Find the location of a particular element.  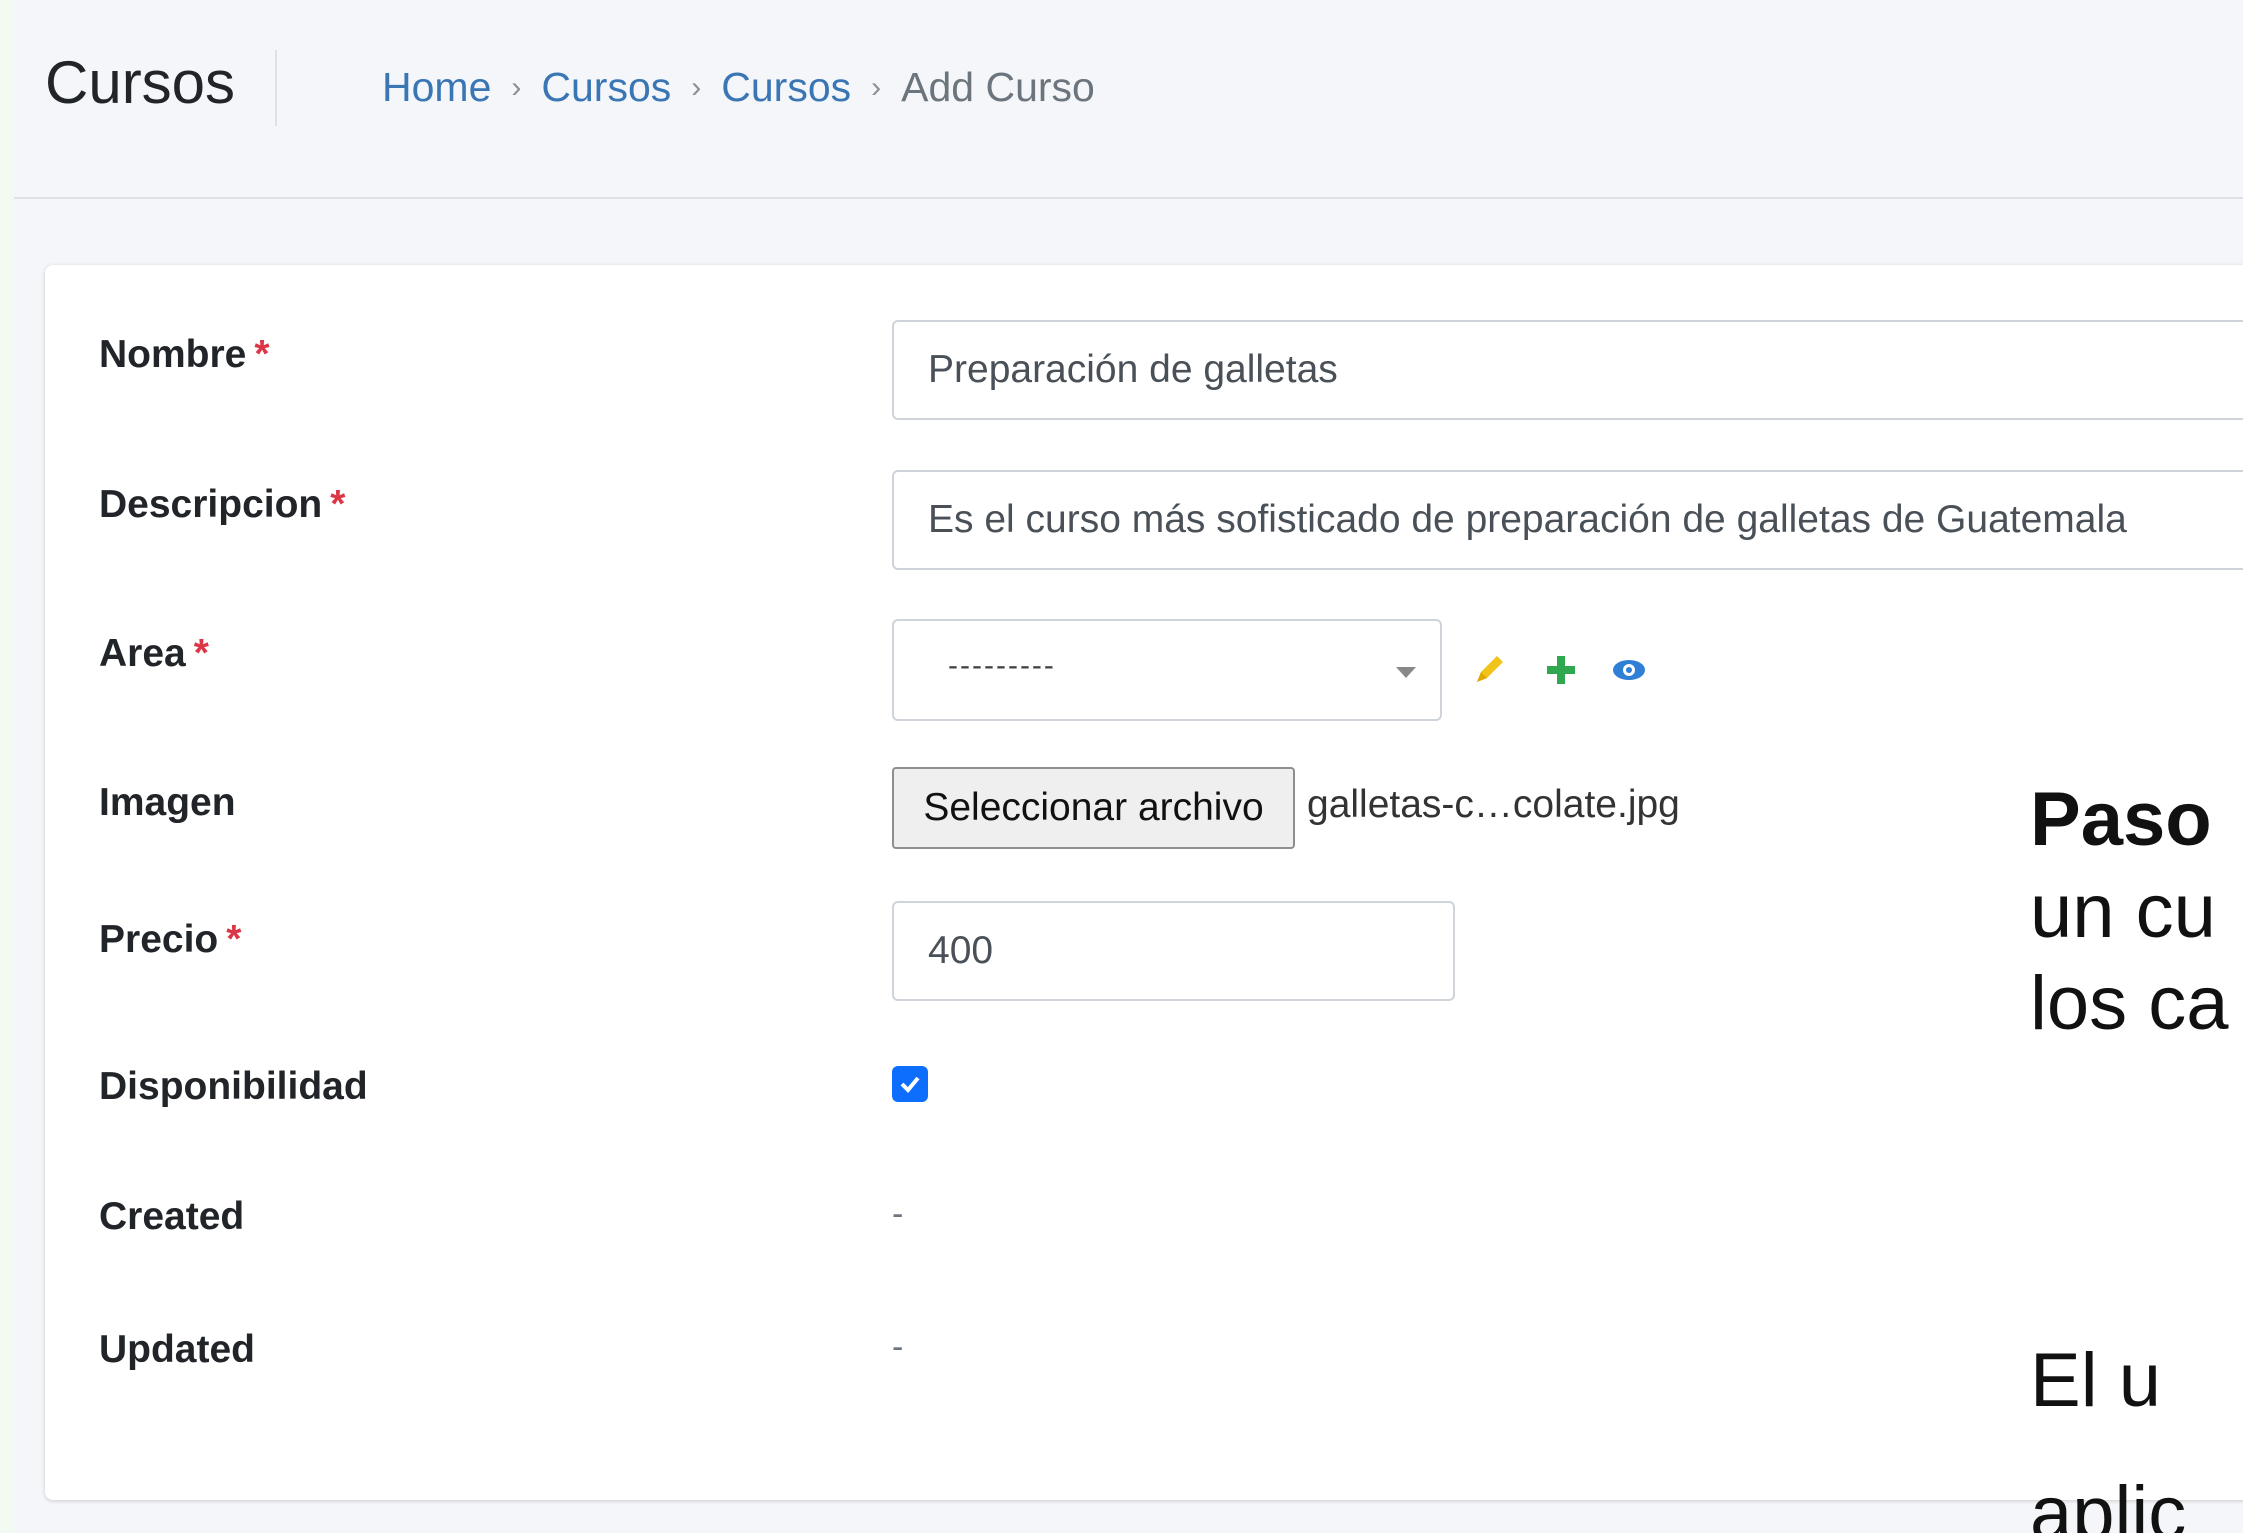

descripcion-label: Descripcion * is located at coordinates (222, 505).